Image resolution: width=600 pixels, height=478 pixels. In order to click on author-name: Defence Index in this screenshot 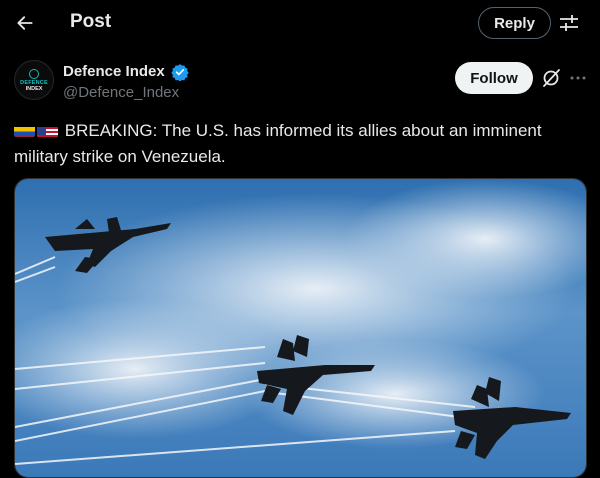, I will do `click(114, 71)`.